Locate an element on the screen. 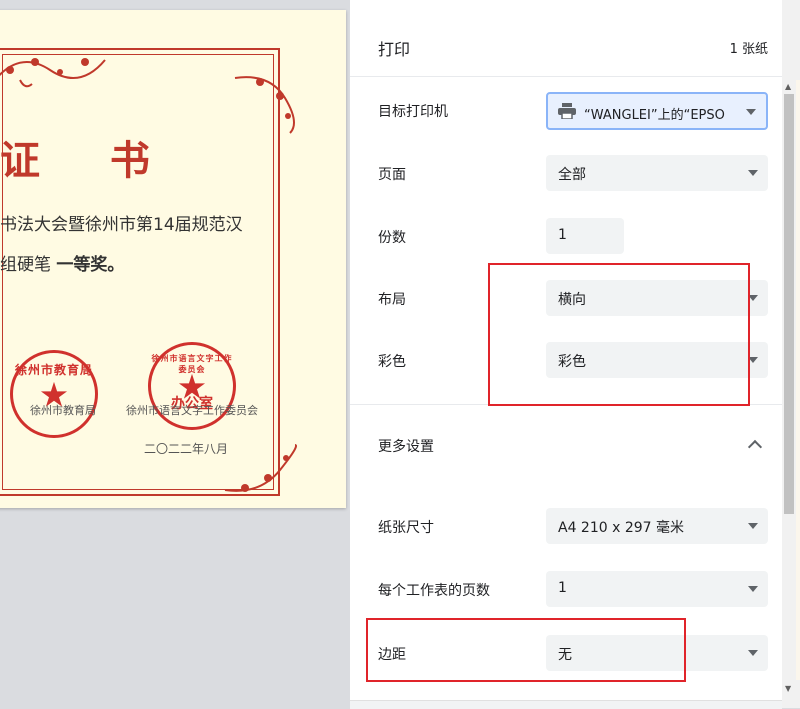 This screenshot has width=800, height=709. copies-value: 1 is located at coordinates (562, 235).